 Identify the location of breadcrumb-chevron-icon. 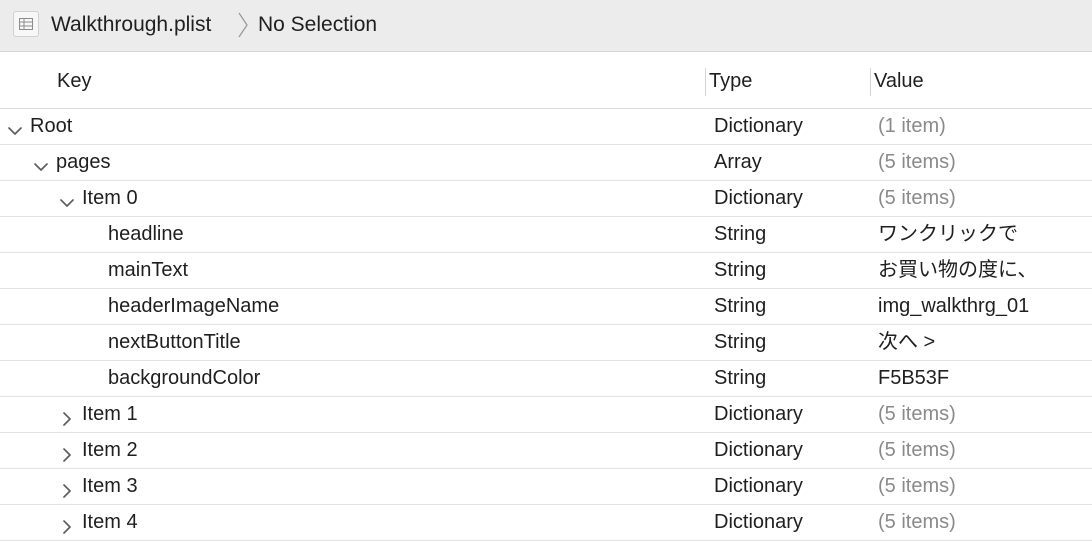
(243, 27).